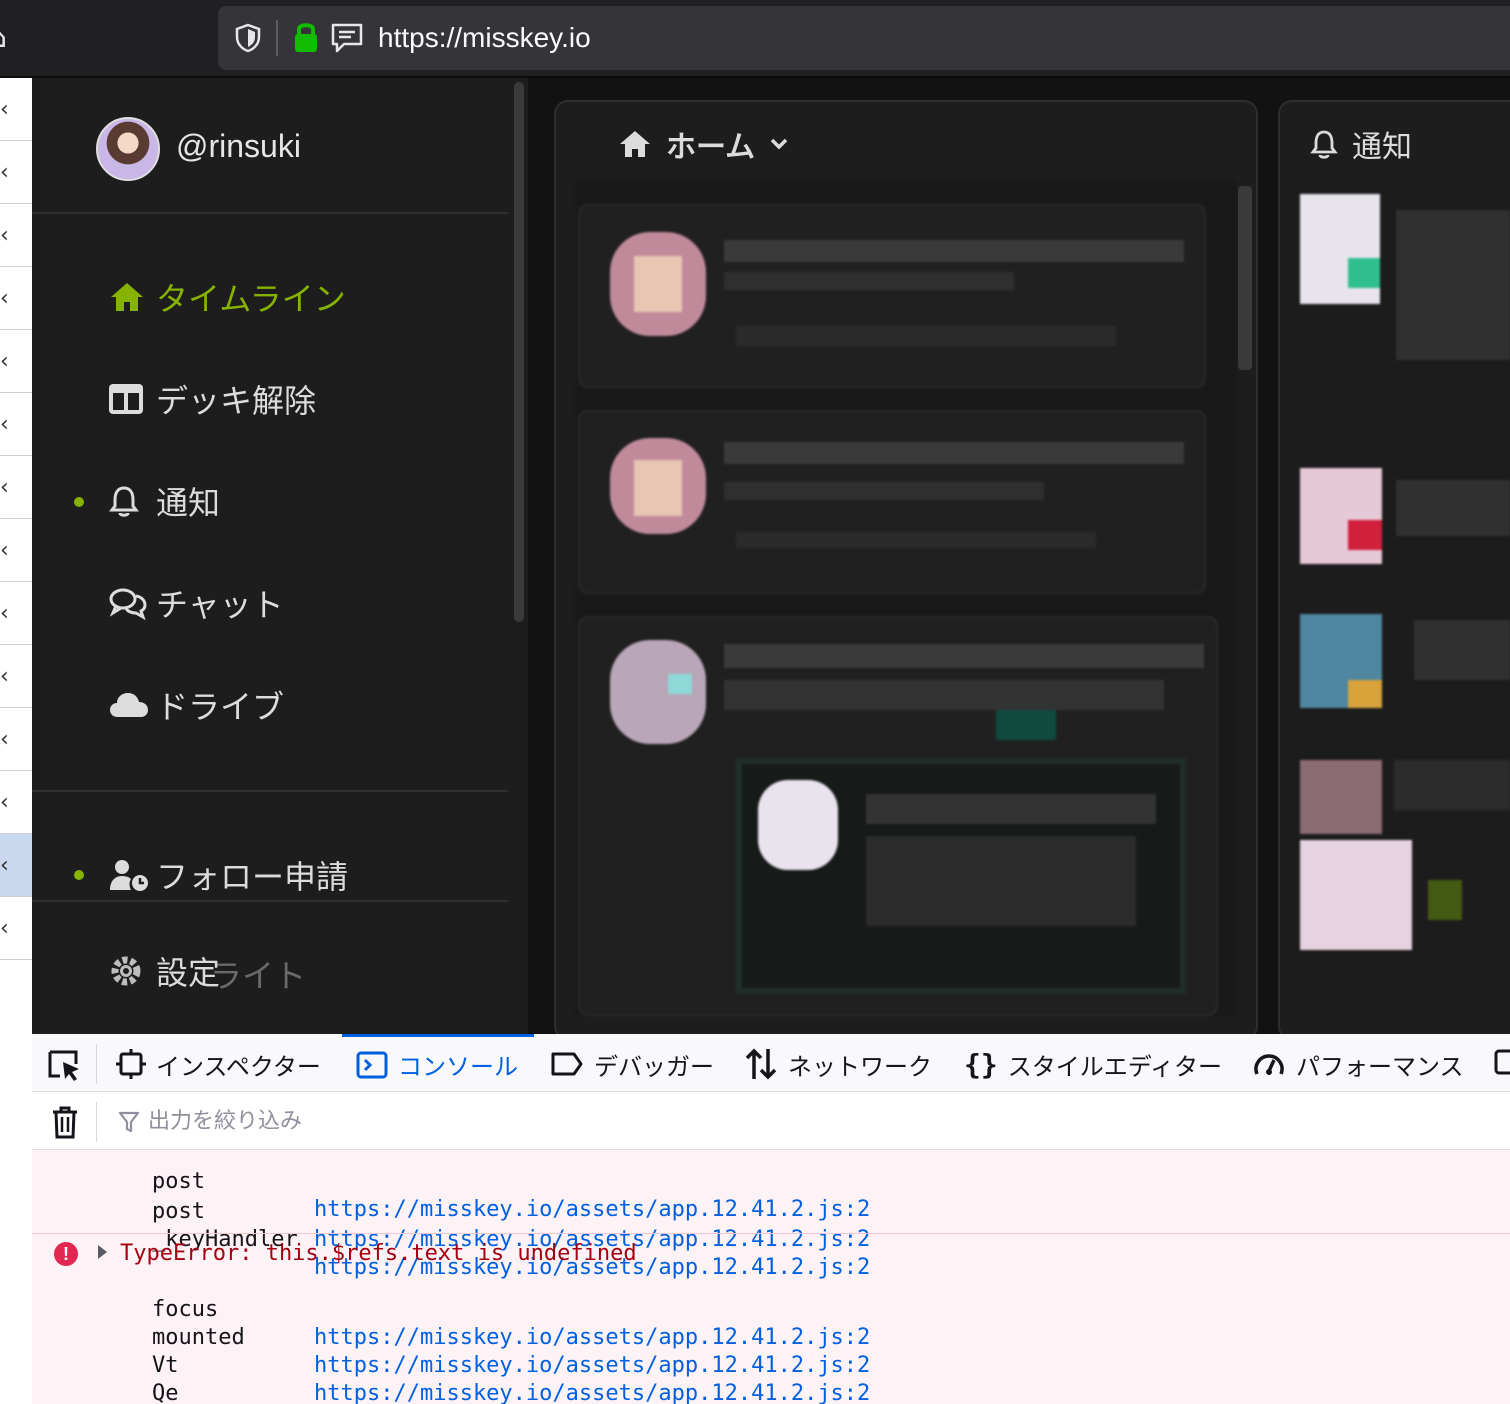 The height and width of the screenshot is (1404, 1510). What do you see at coordinates (860, 1066) in the screenshot?
I see `tab-label: ネットワーク` at bounding box center [860, 1066].